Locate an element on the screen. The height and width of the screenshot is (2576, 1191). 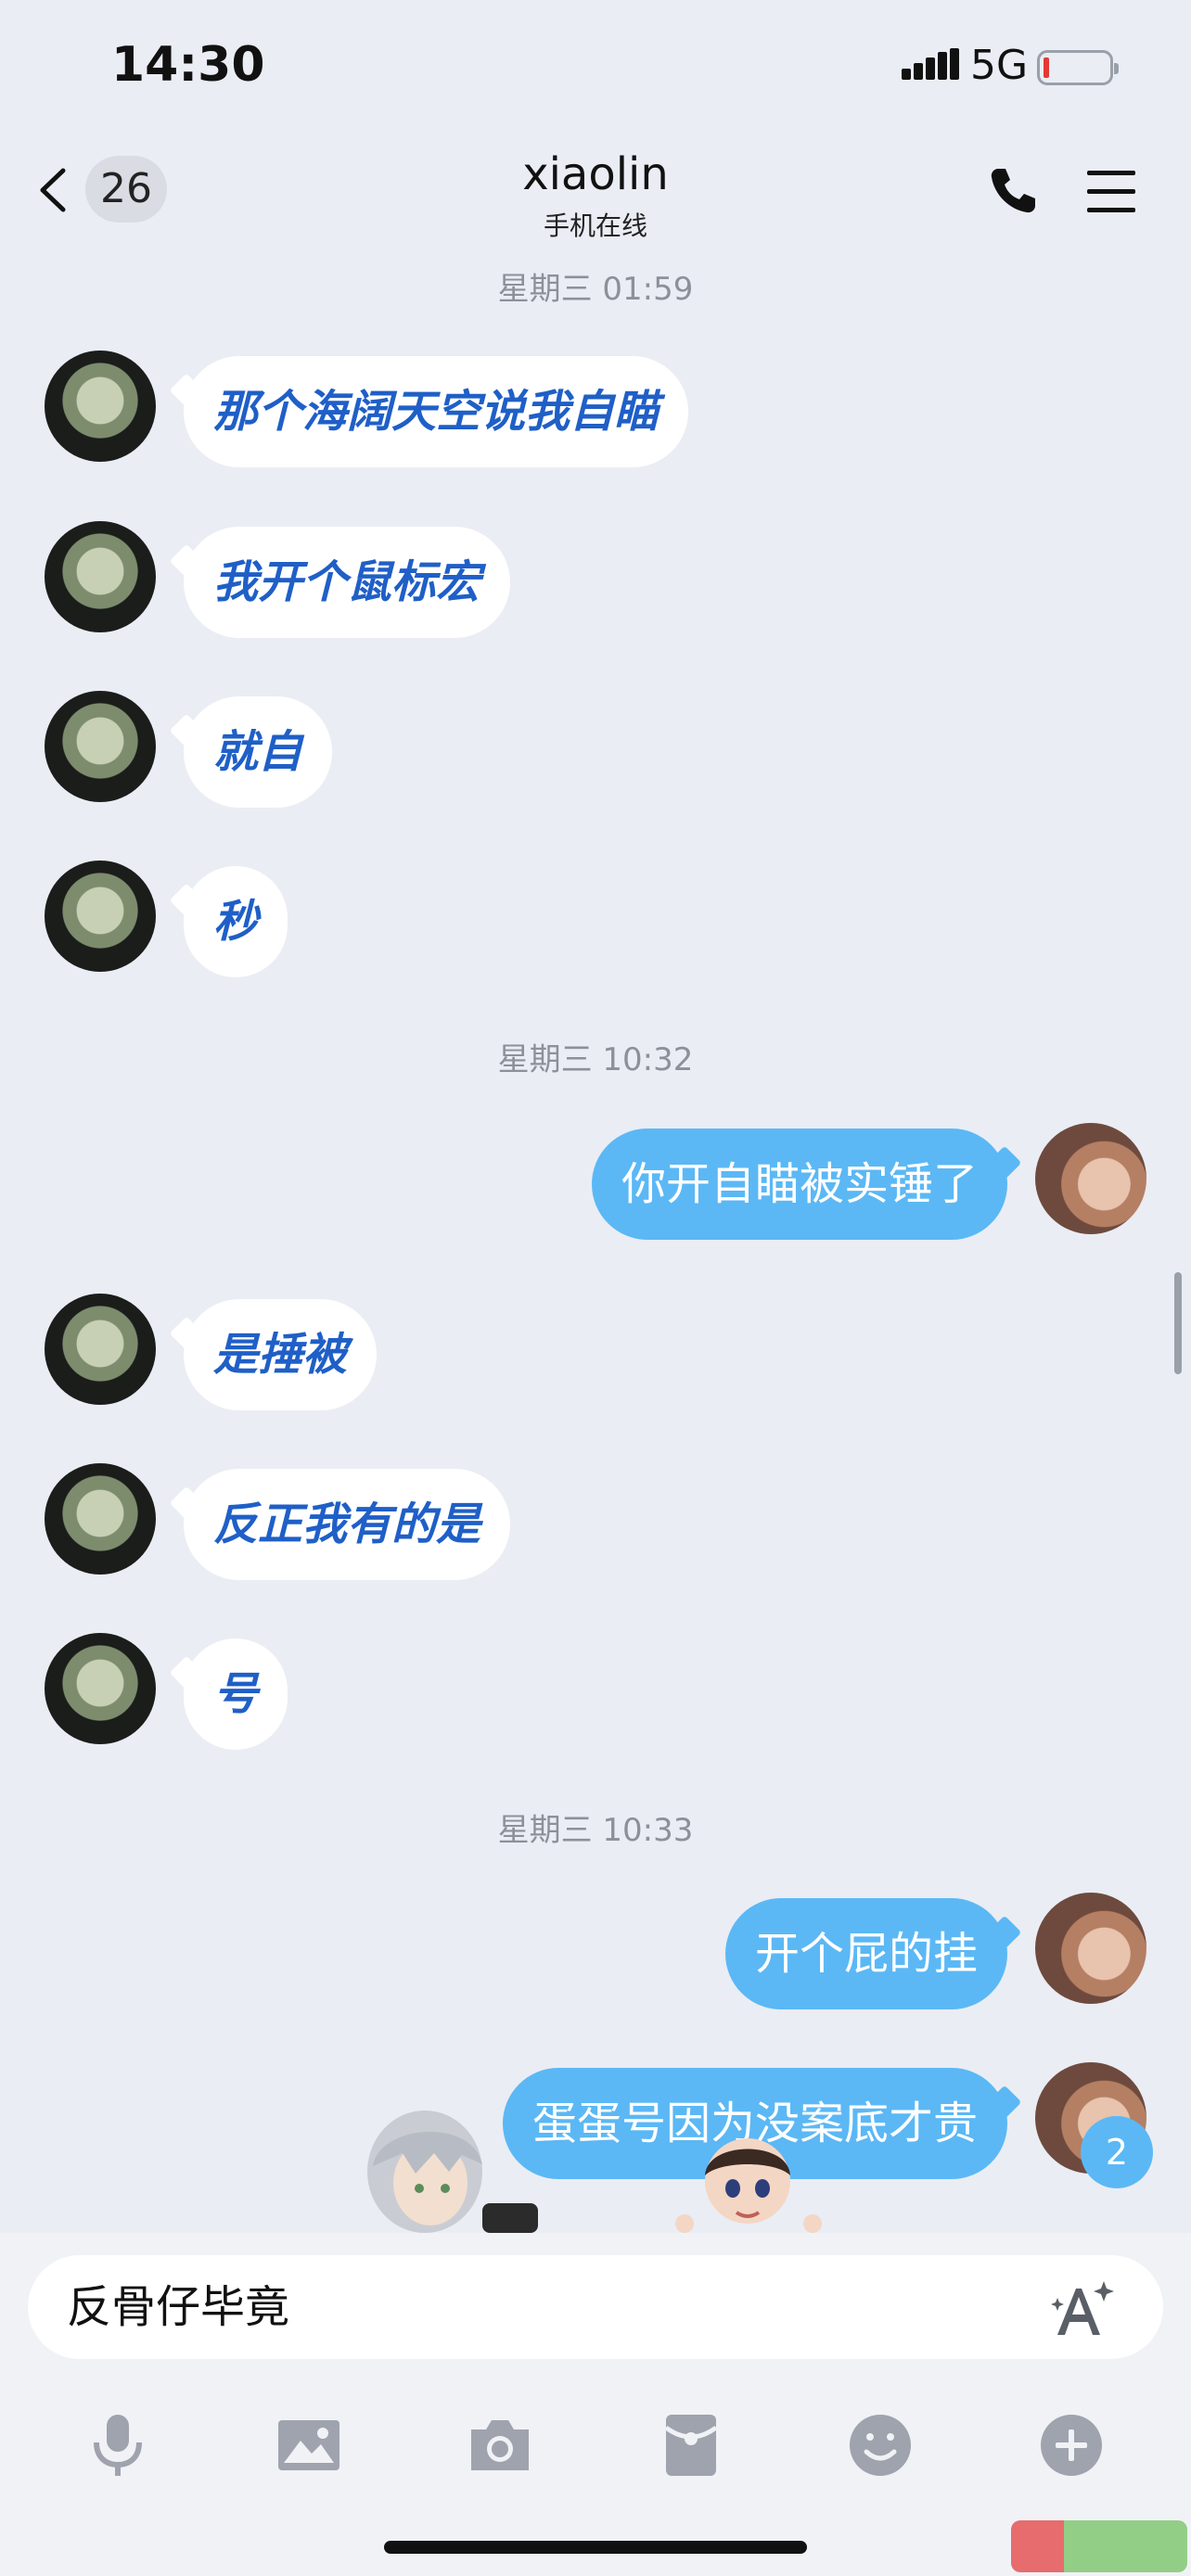
incoming-message: 那个海阔天空说我自瞄 is located at coordinates (437, 411).